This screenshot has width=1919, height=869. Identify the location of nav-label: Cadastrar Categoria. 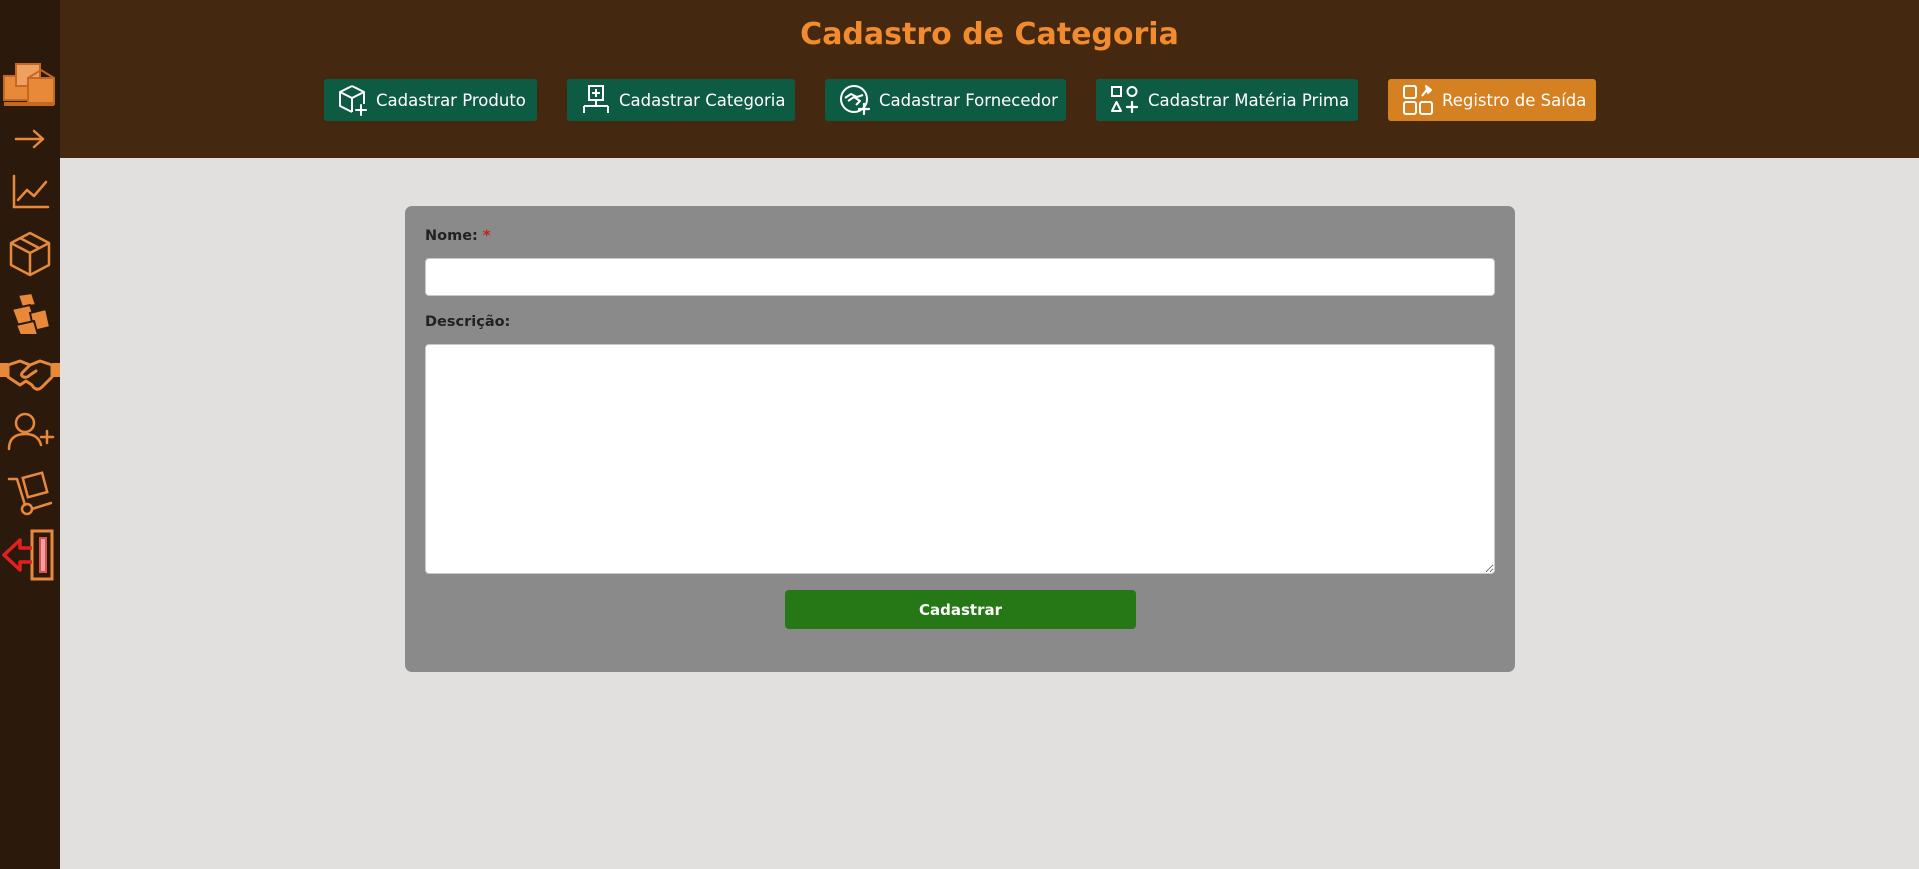
(702, 100).